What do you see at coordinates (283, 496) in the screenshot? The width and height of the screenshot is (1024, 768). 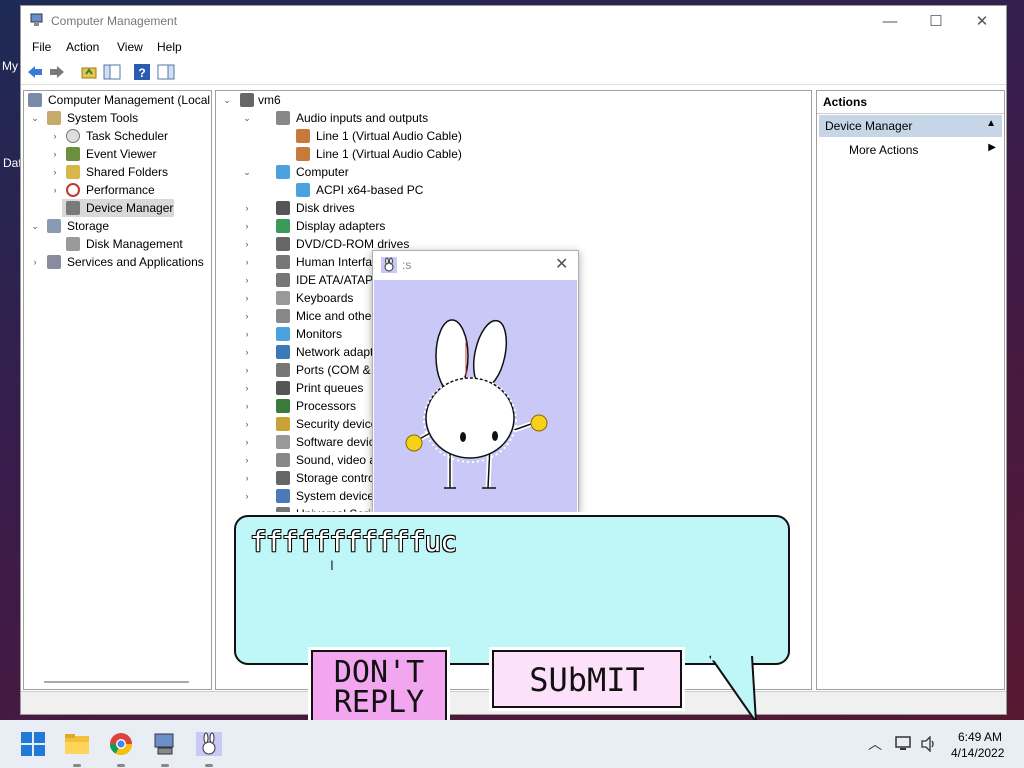 I see `system-device-icon` at bounding box center [283, 496].